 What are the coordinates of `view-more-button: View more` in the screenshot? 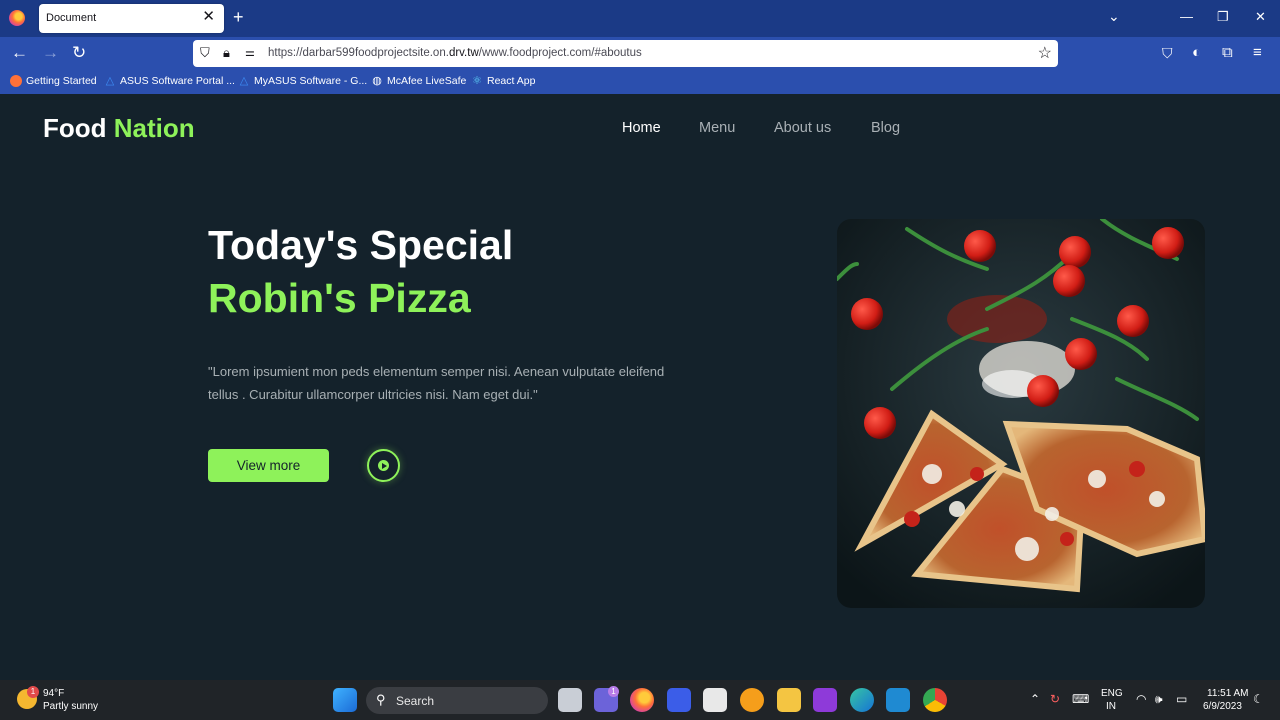 It's located at (268, 465).